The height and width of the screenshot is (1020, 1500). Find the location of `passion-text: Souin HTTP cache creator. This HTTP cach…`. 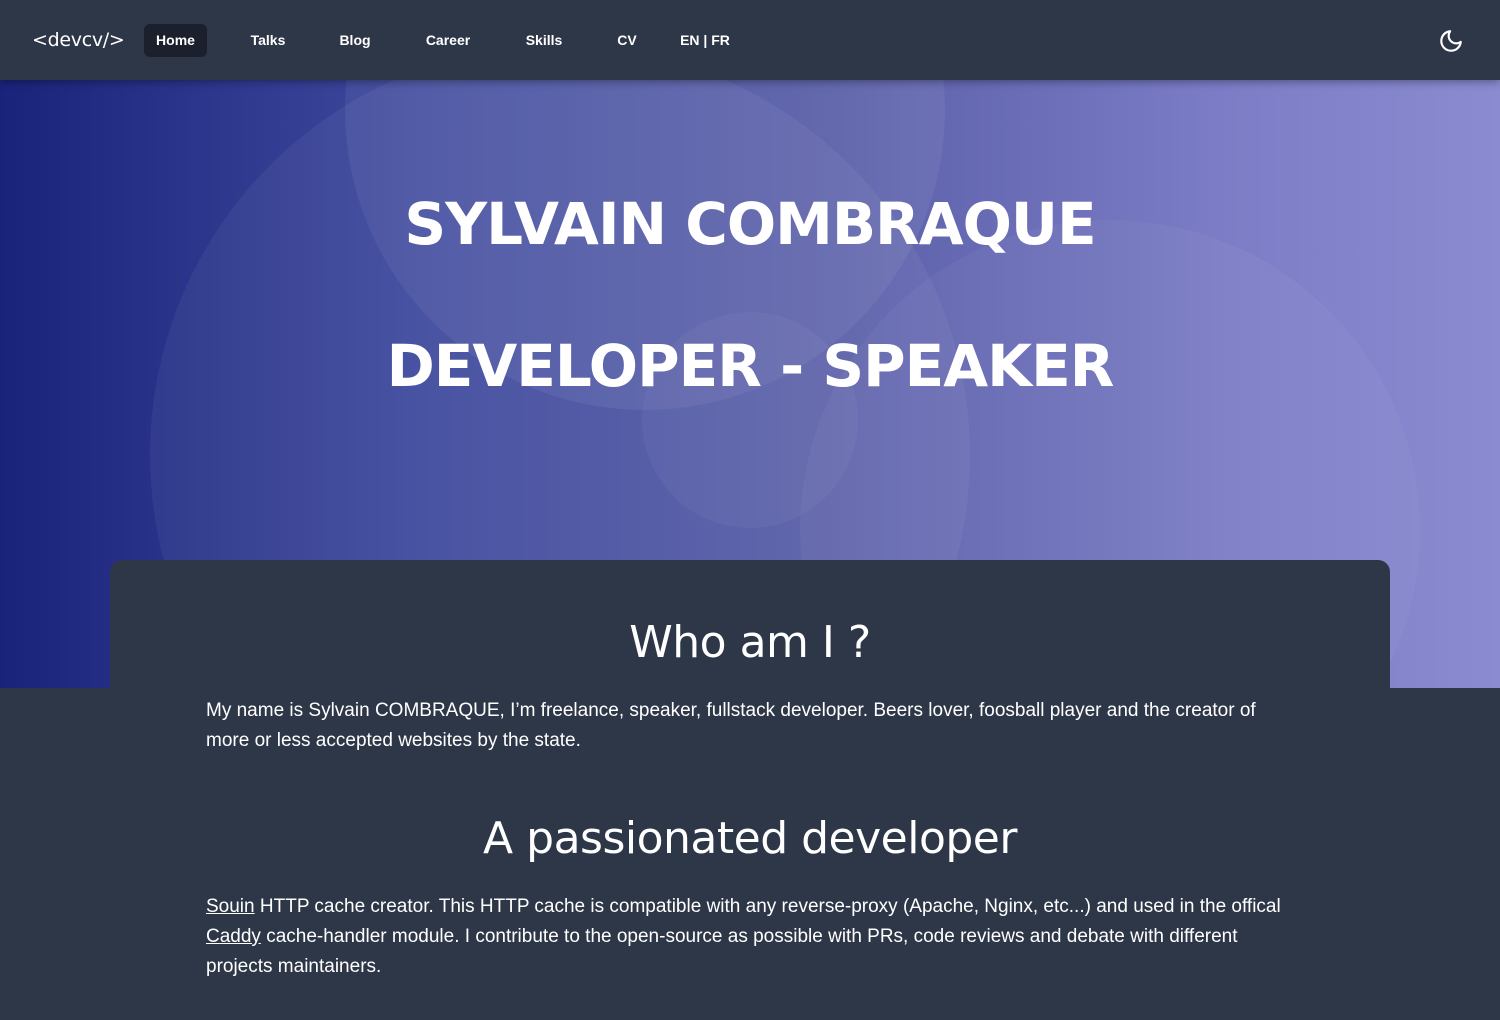

passion-text: Souin HTTP cache creator. This HTTP cach… is located at coordinates (746, 937).